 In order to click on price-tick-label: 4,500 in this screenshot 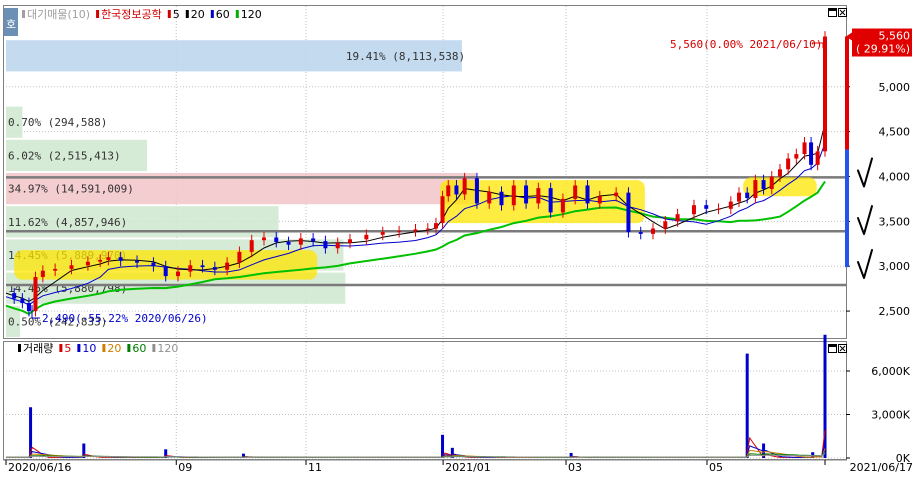, I will do `click(895, 132)`.